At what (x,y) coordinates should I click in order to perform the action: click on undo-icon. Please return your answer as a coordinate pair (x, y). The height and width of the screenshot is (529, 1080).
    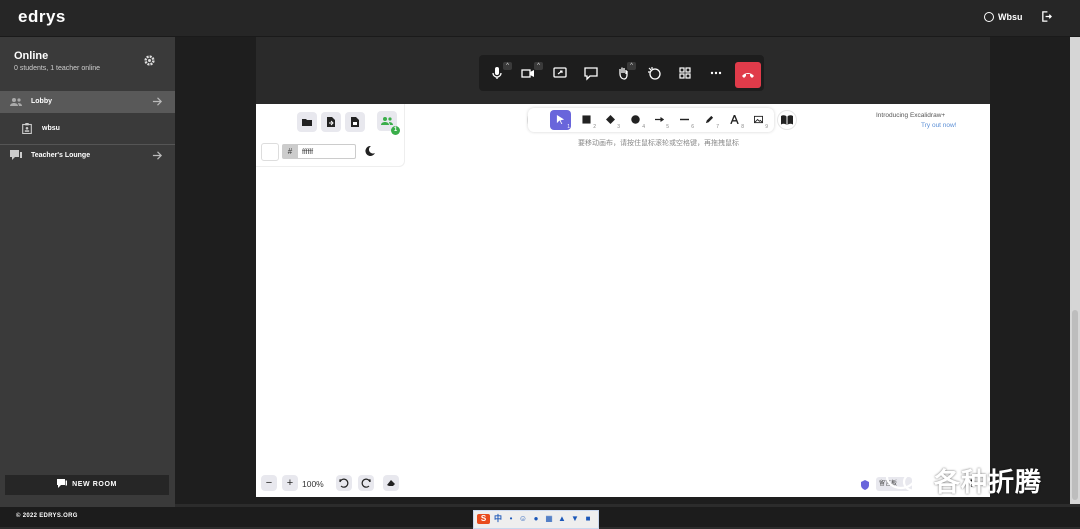
    Looking at the image, I should click on (344, 483).